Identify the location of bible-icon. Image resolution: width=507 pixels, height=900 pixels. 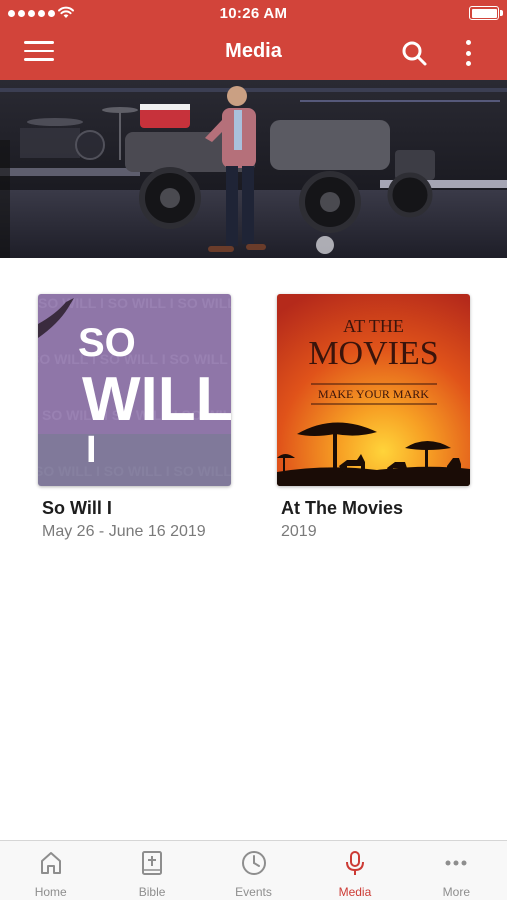
(152, 863).